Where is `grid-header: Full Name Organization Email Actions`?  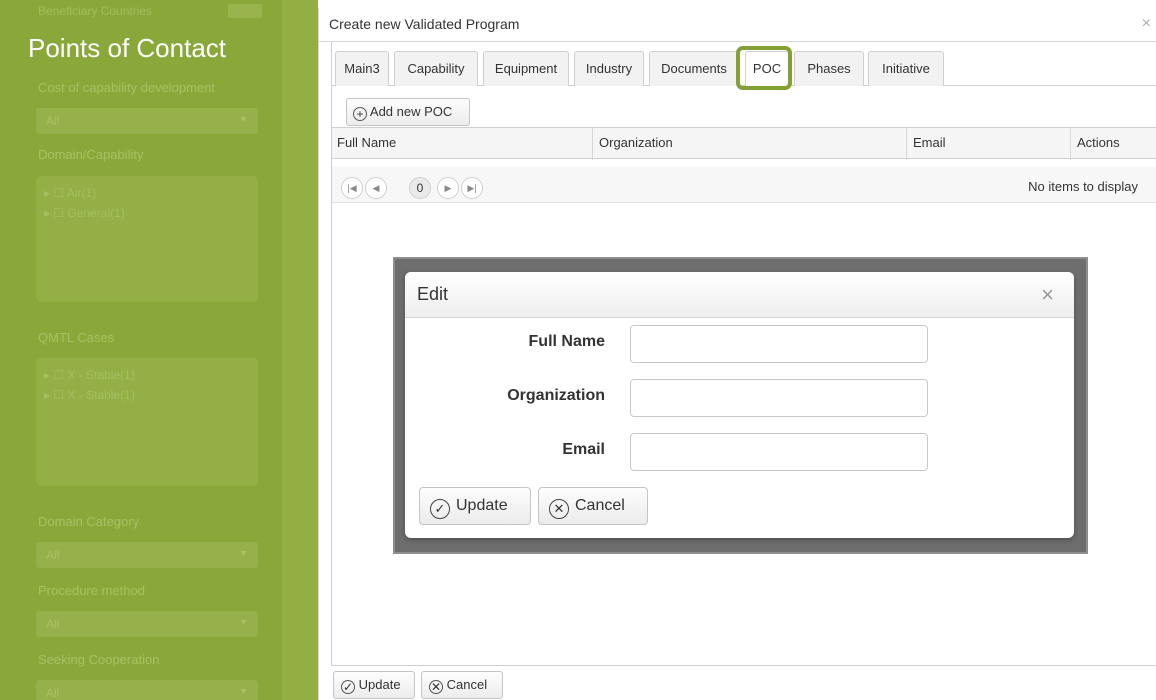 grid-header: Full Name Organization Email Actions is located at coordinates (743, 143).